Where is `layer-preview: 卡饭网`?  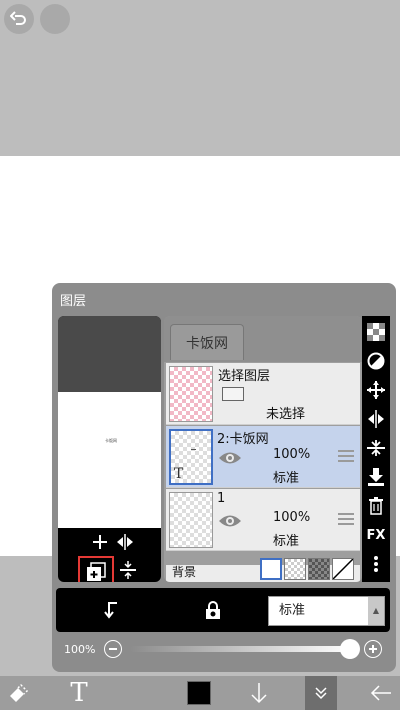
layer-preview: 卡饭网 is located at coordinates (109, 449).